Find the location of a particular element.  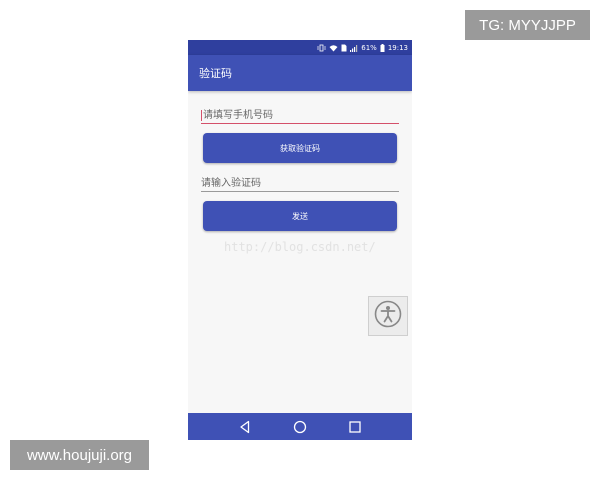

accessibility-button is located at coordinates (388, 316).